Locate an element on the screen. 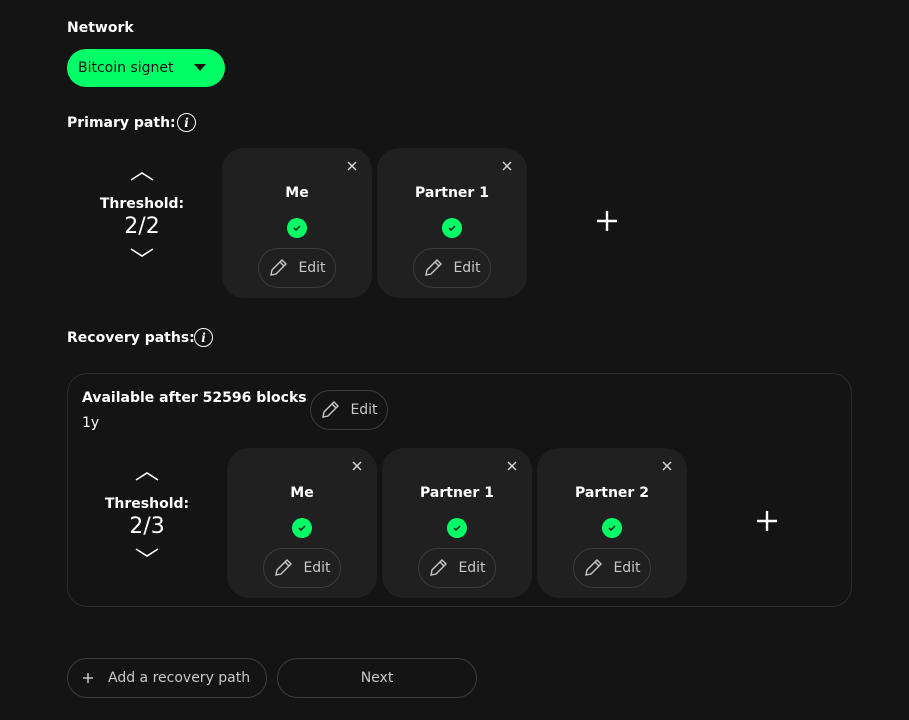  network-select: Bitcoin signet is located at coordinates (146, 68).